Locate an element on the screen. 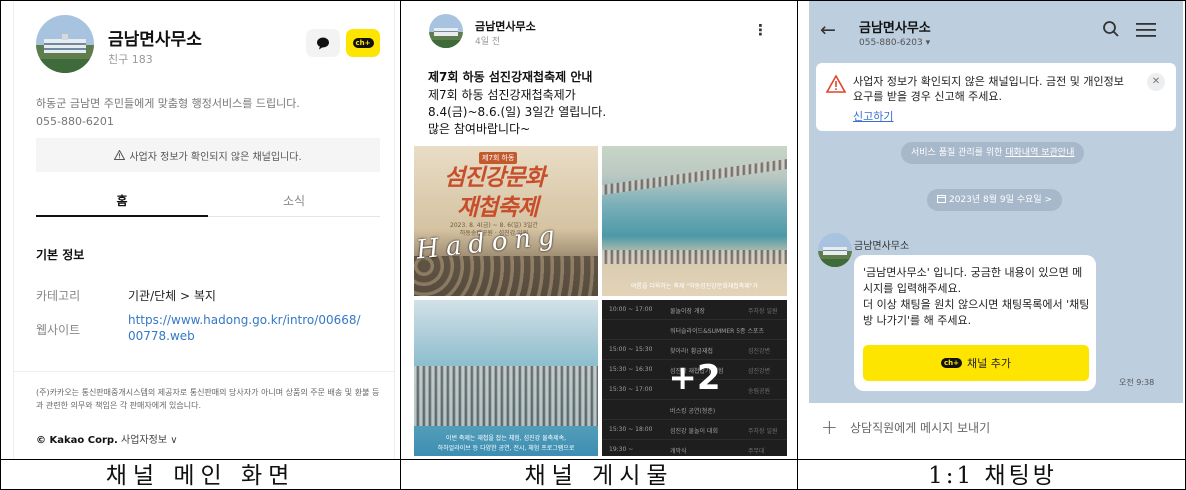  chat-title: 금남면사무소 is located at coordinates (895, 28).